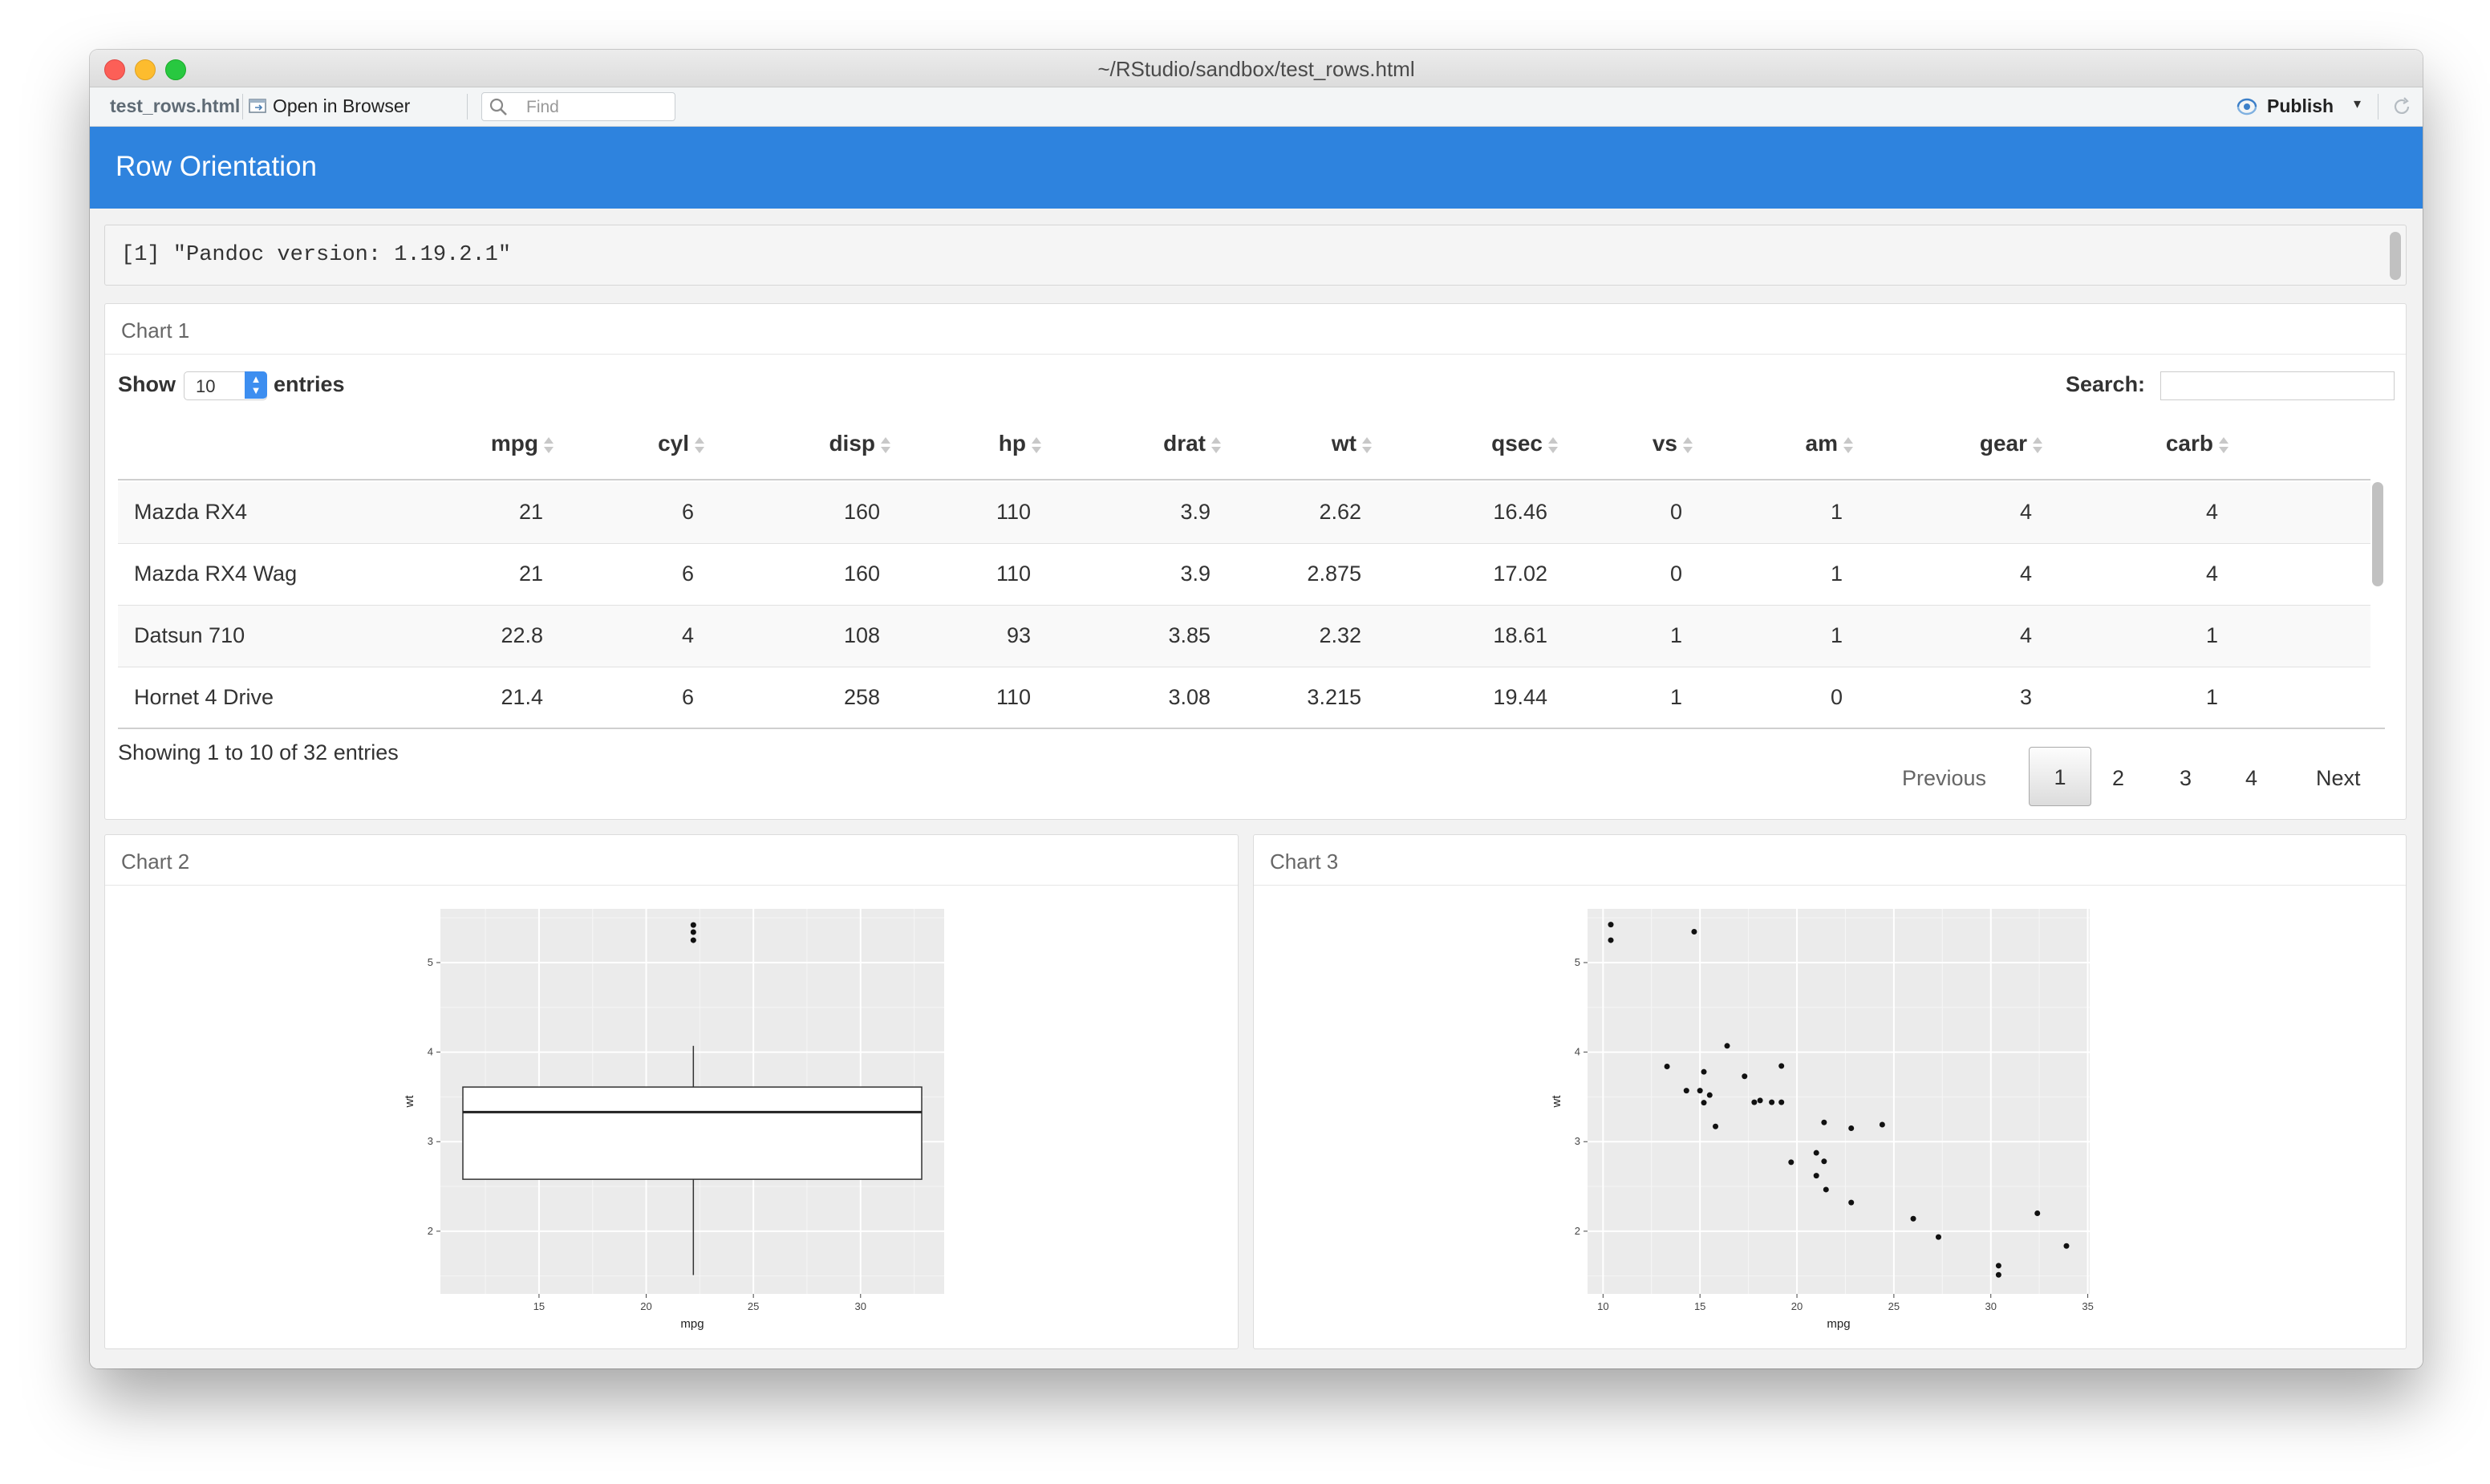 The width and height of the screenshot is (2490, 1484). I want to click on column-header-disp: disp, so click(811, 443).